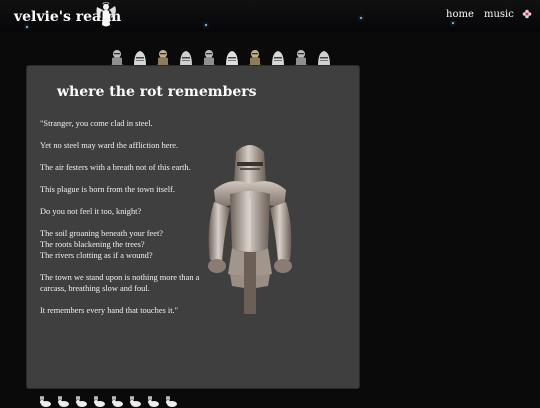  I want to click on suit-of-armor-image, so click(250, 229).